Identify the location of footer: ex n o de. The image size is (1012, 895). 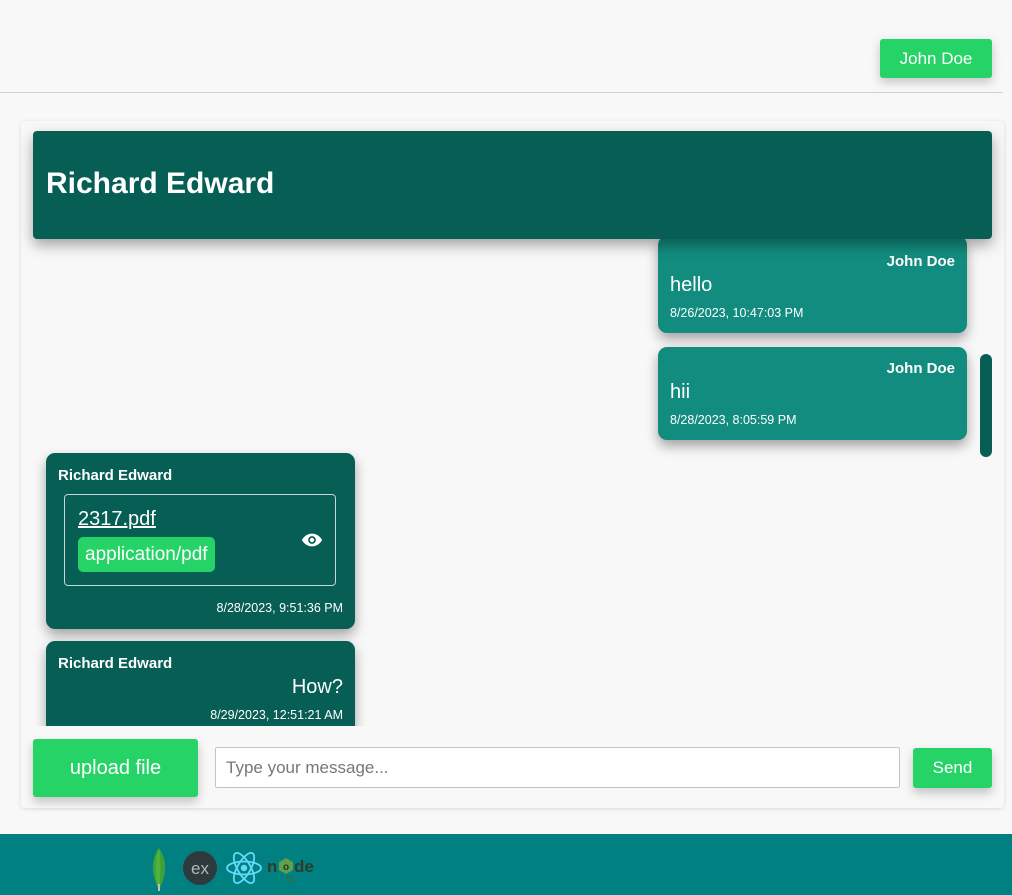
(506, 864).